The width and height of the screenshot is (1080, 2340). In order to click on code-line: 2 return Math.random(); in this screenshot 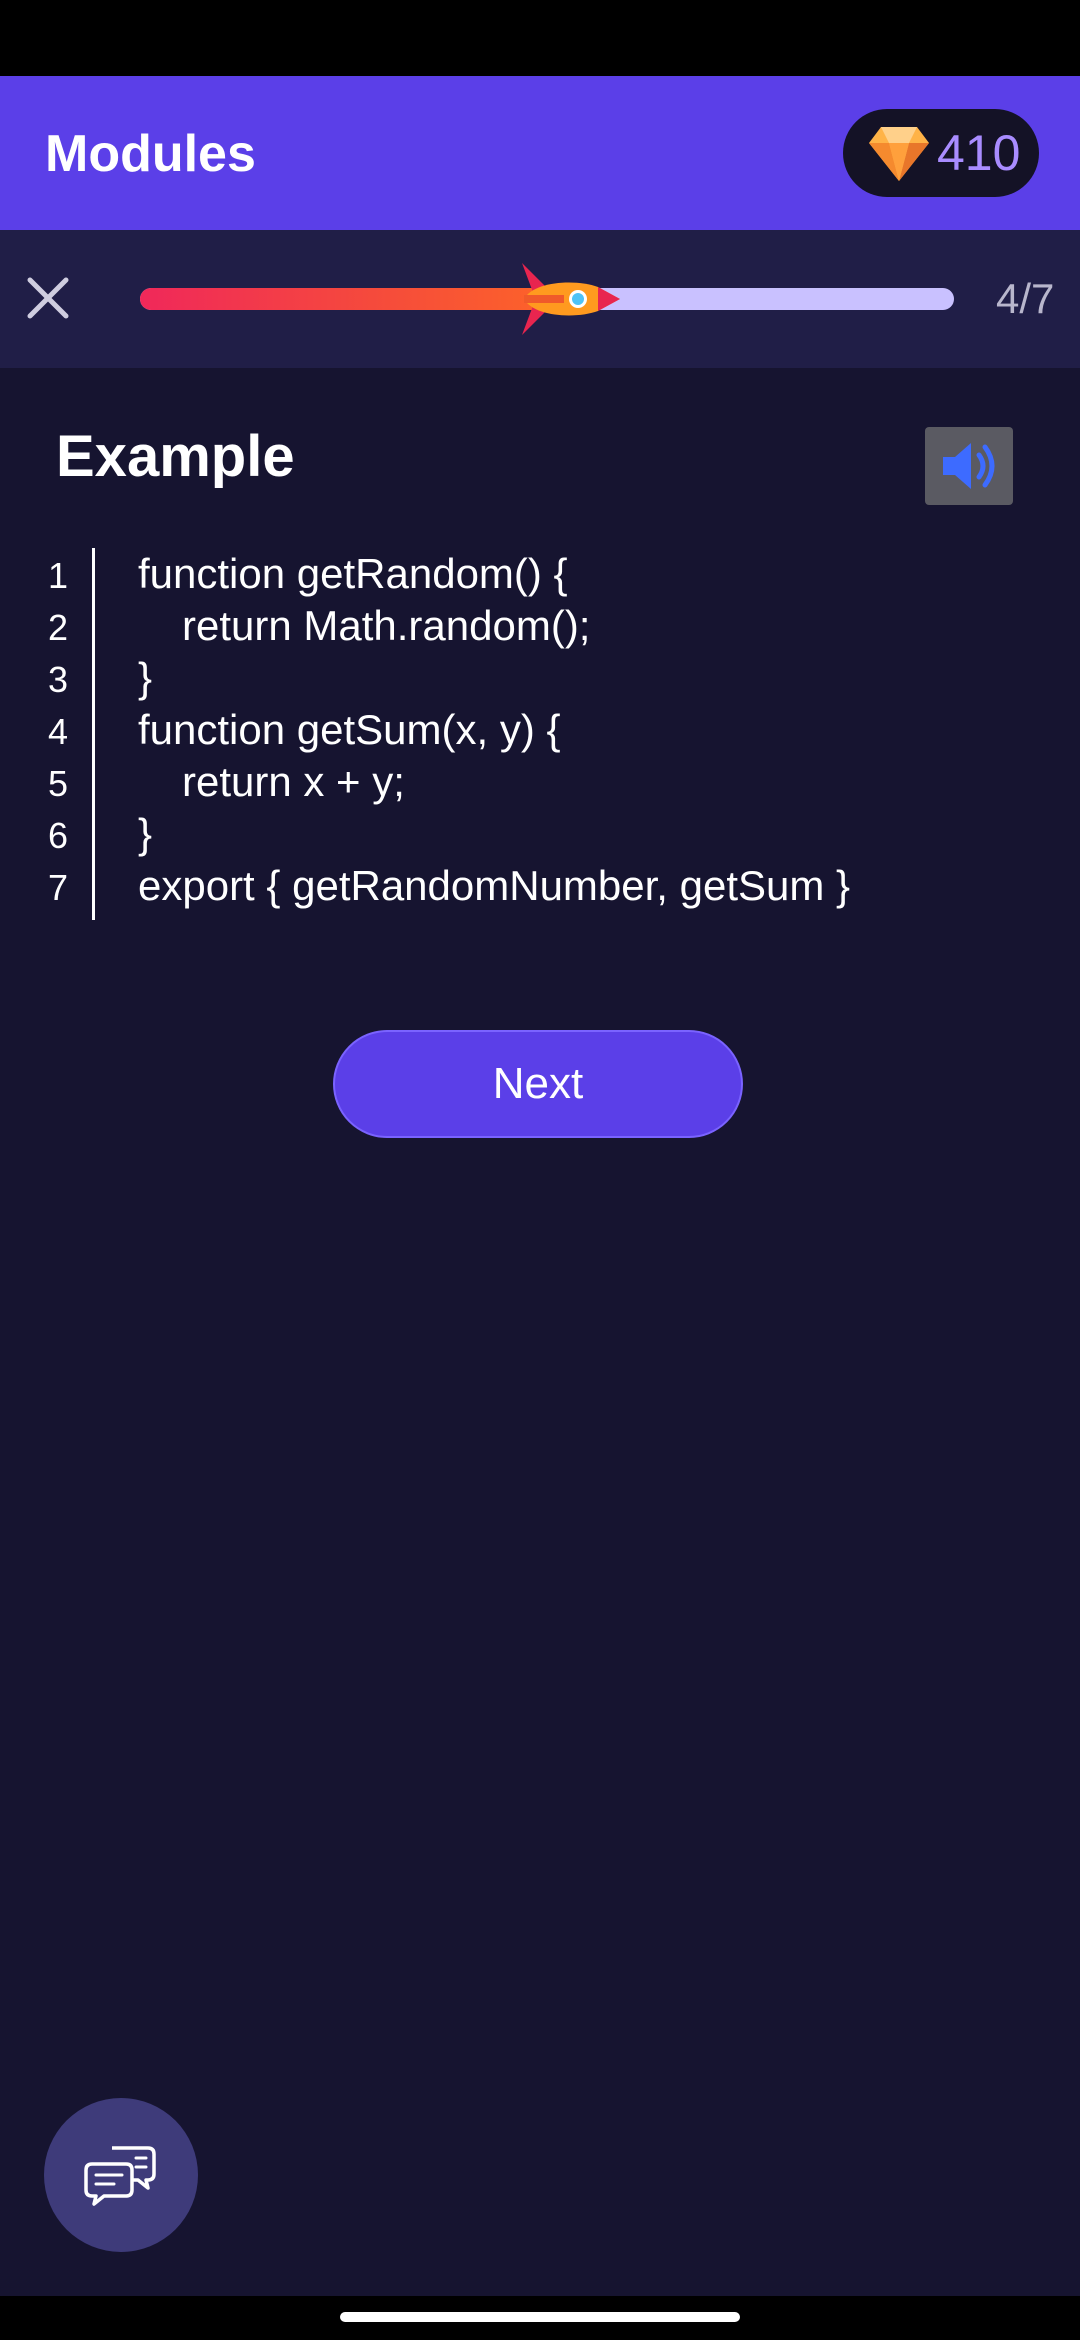, I will do `click(540, 626)`.